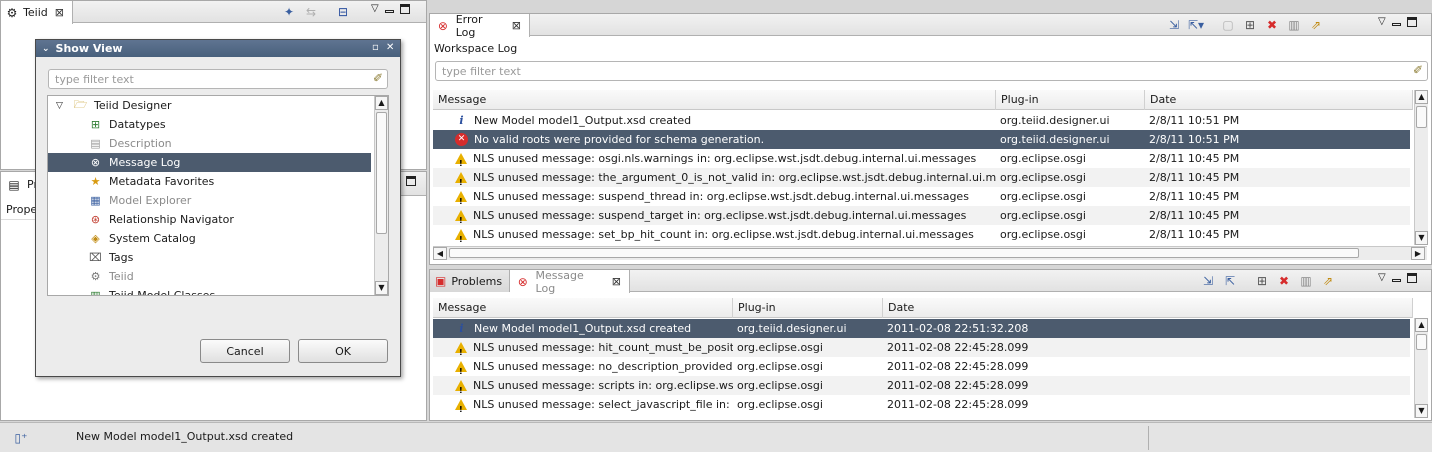  I want to click on error-log-vscroll: ▲ ▼, so click(1421, 167).